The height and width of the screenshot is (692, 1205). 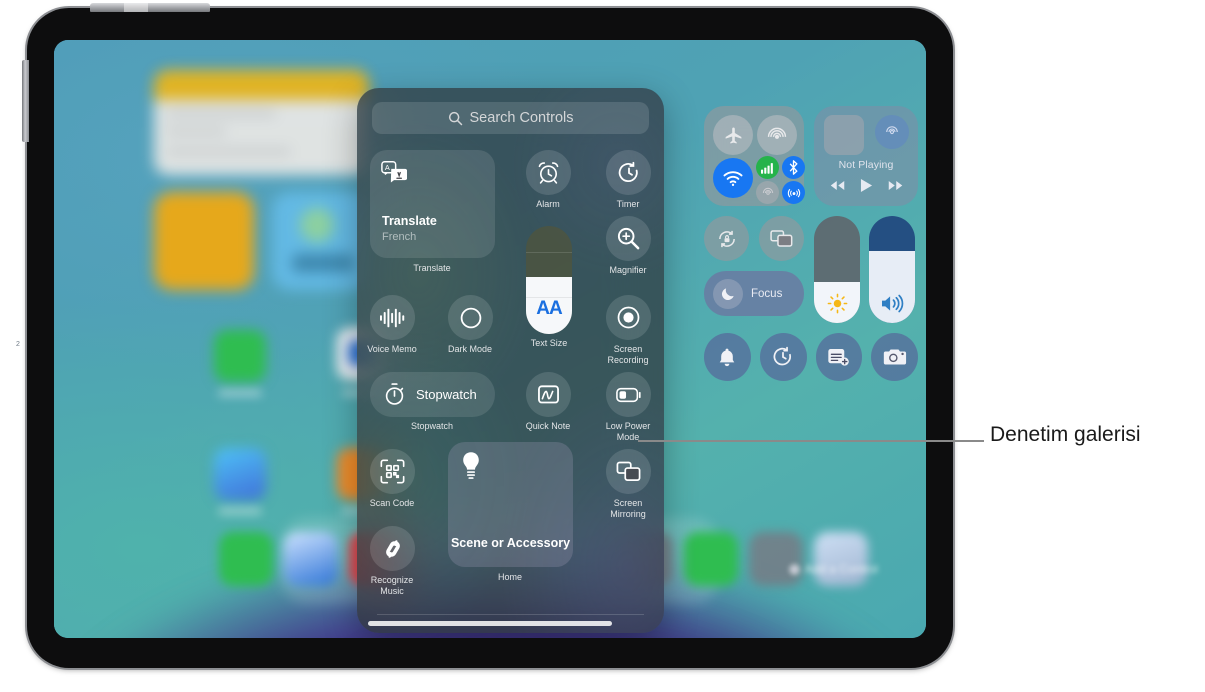 I want to click on airplane-mode-toggle, so click(x=733, y=135).